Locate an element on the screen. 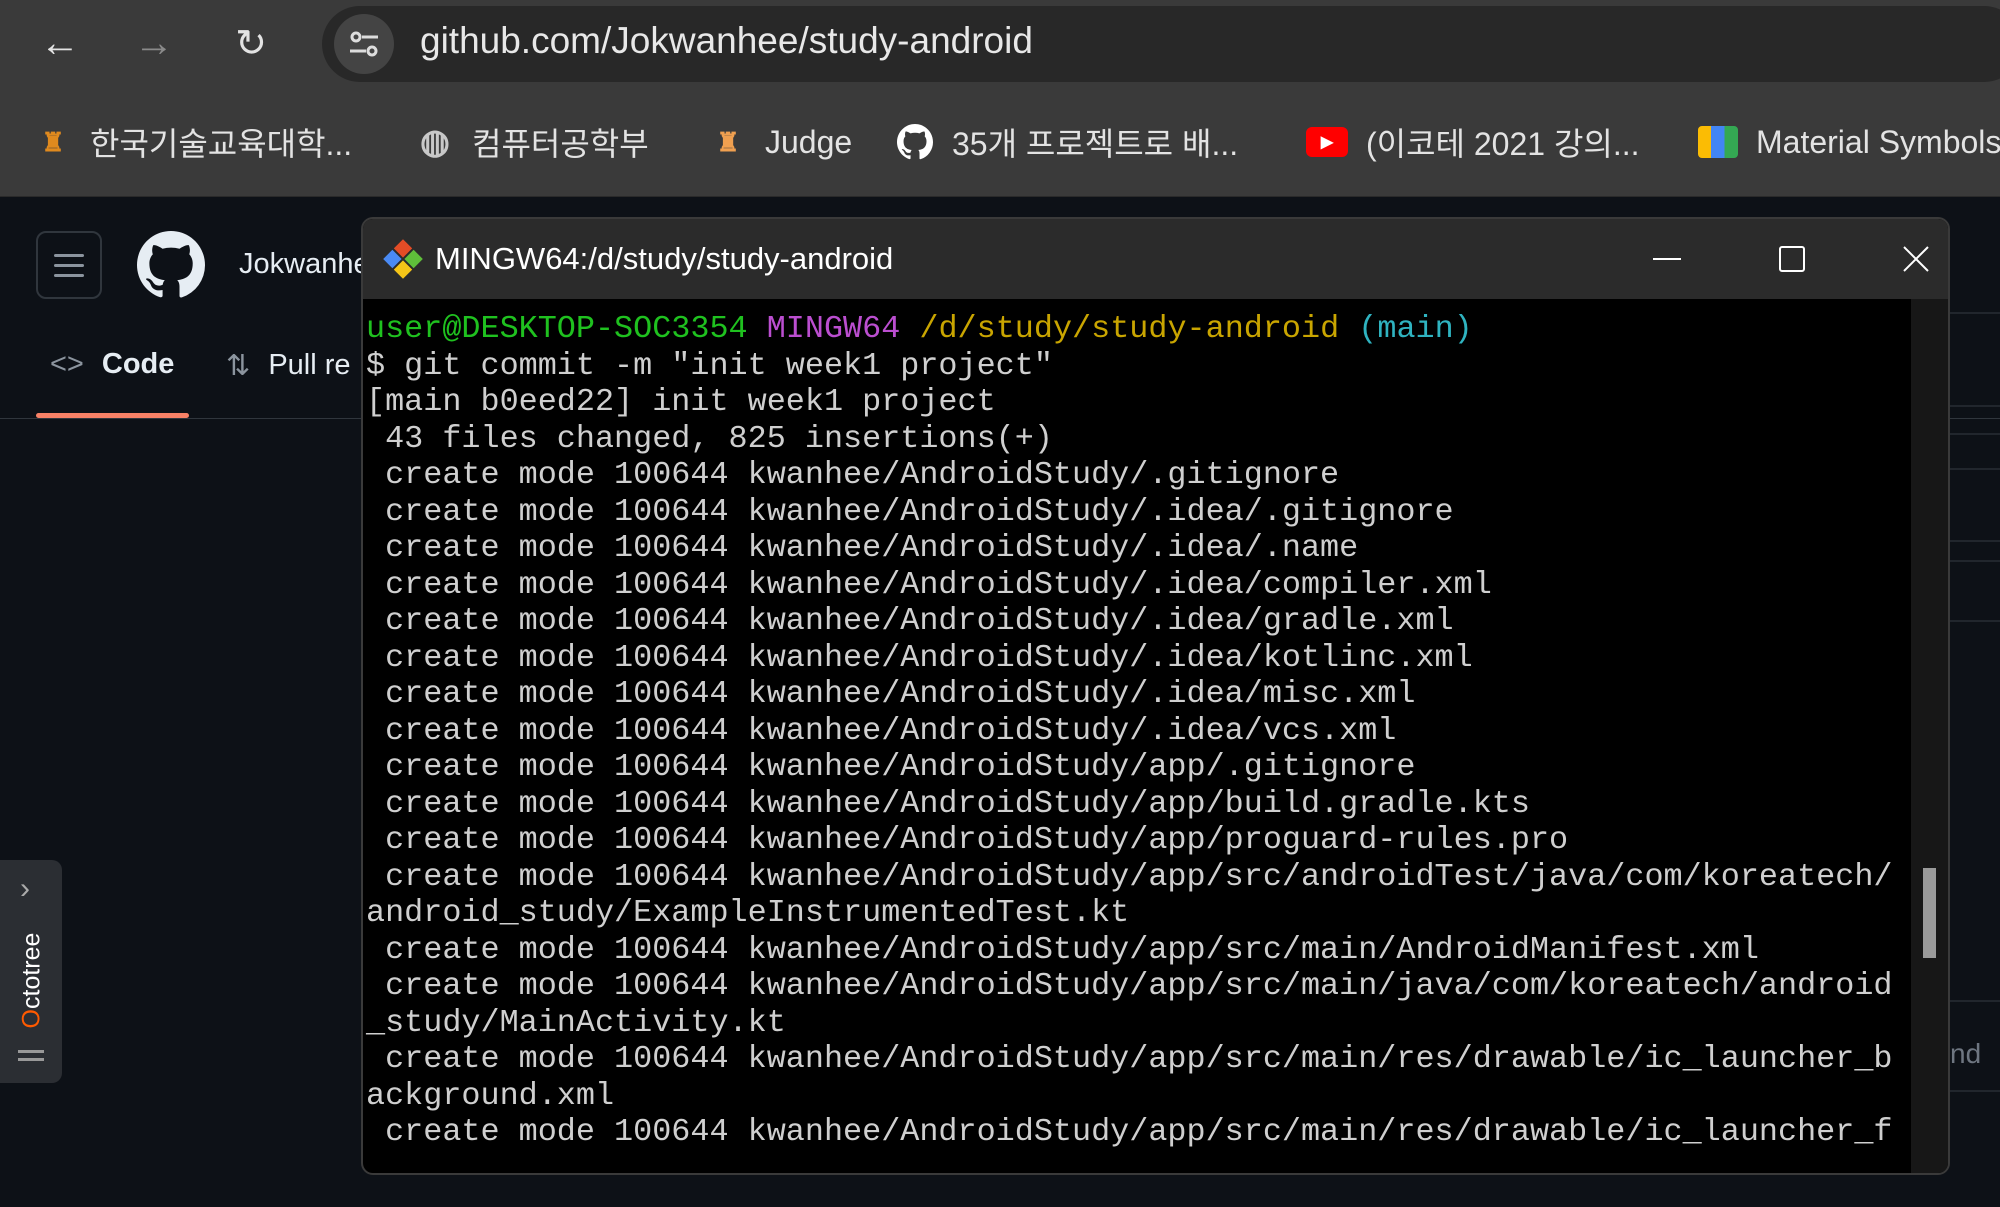 Image resolution: width=2000 pixels, height=1207 pixels. pull-request-icon: ⇅ is located at coordinates (238, 366).